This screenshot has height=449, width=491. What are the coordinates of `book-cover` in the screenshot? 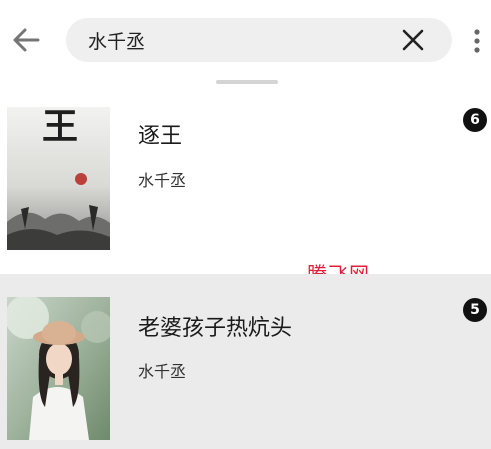 It's located at (58, 368).